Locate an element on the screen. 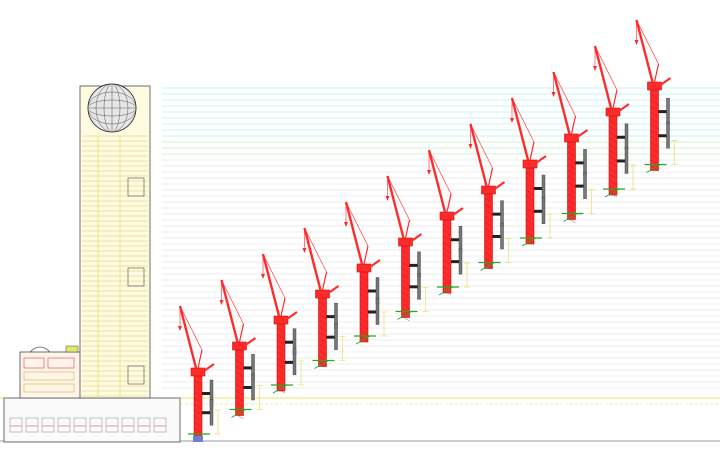 This screenshot has height=462, width=720. sphere-dome-icon is located at coordinates (112, 108).